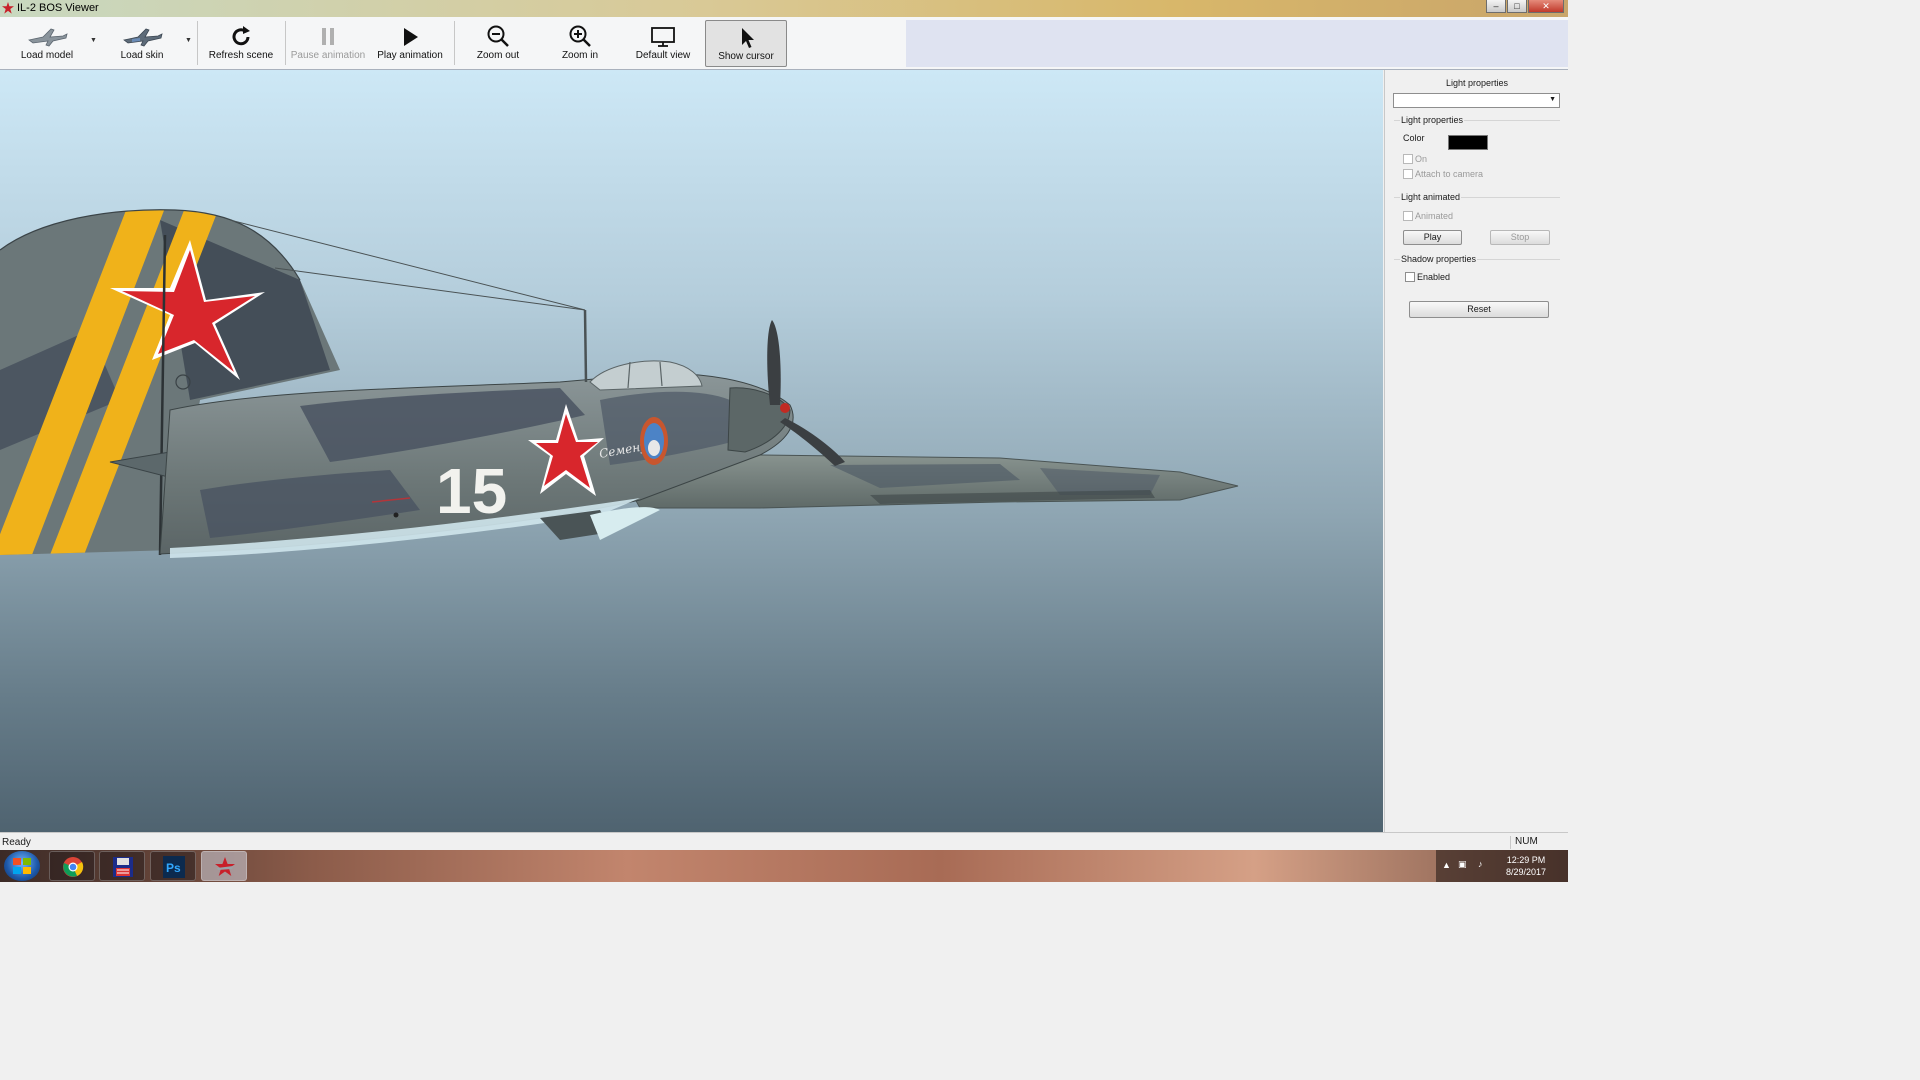 The height and width of the screenshot is (1080, 1920). I want to click on panel-title: Light properties, so click(1477, 83).